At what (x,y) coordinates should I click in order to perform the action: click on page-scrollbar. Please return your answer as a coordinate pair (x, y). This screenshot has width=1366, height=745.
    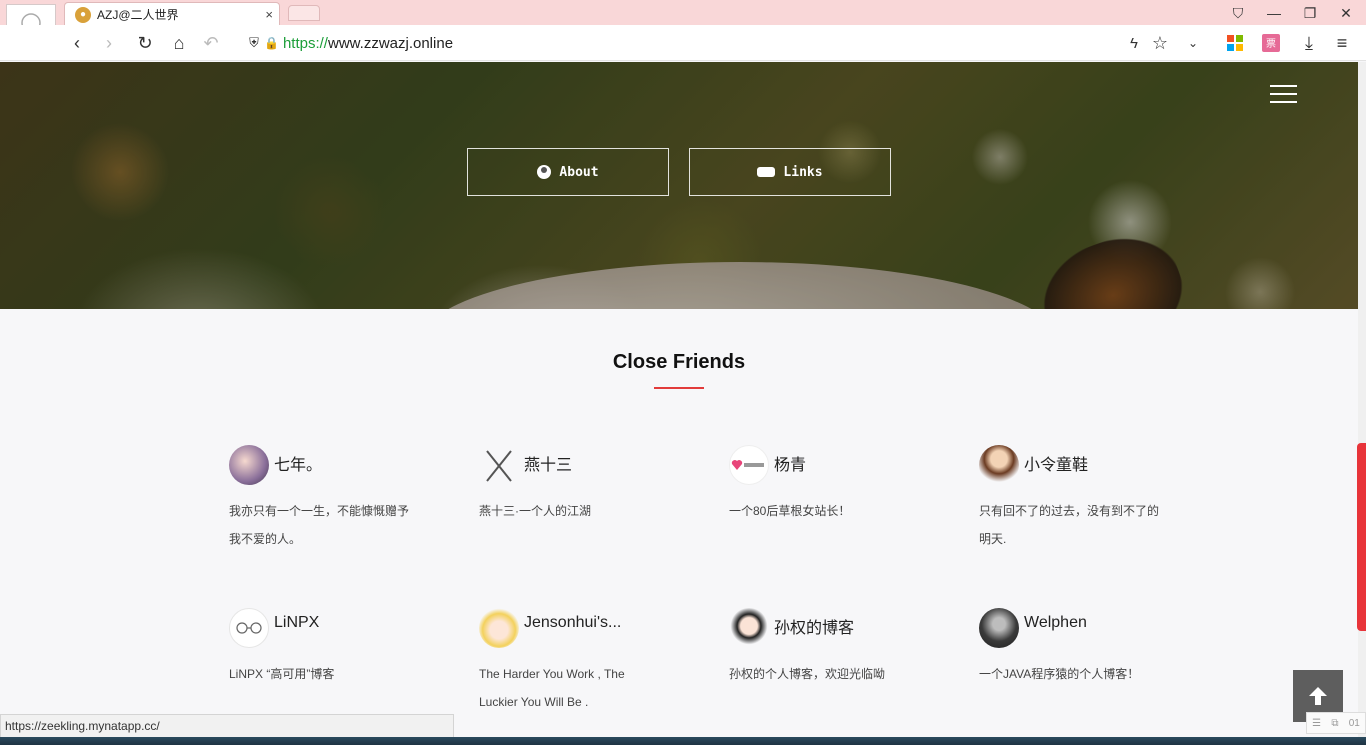
    Looking at the image, I should click on (1362, 403).